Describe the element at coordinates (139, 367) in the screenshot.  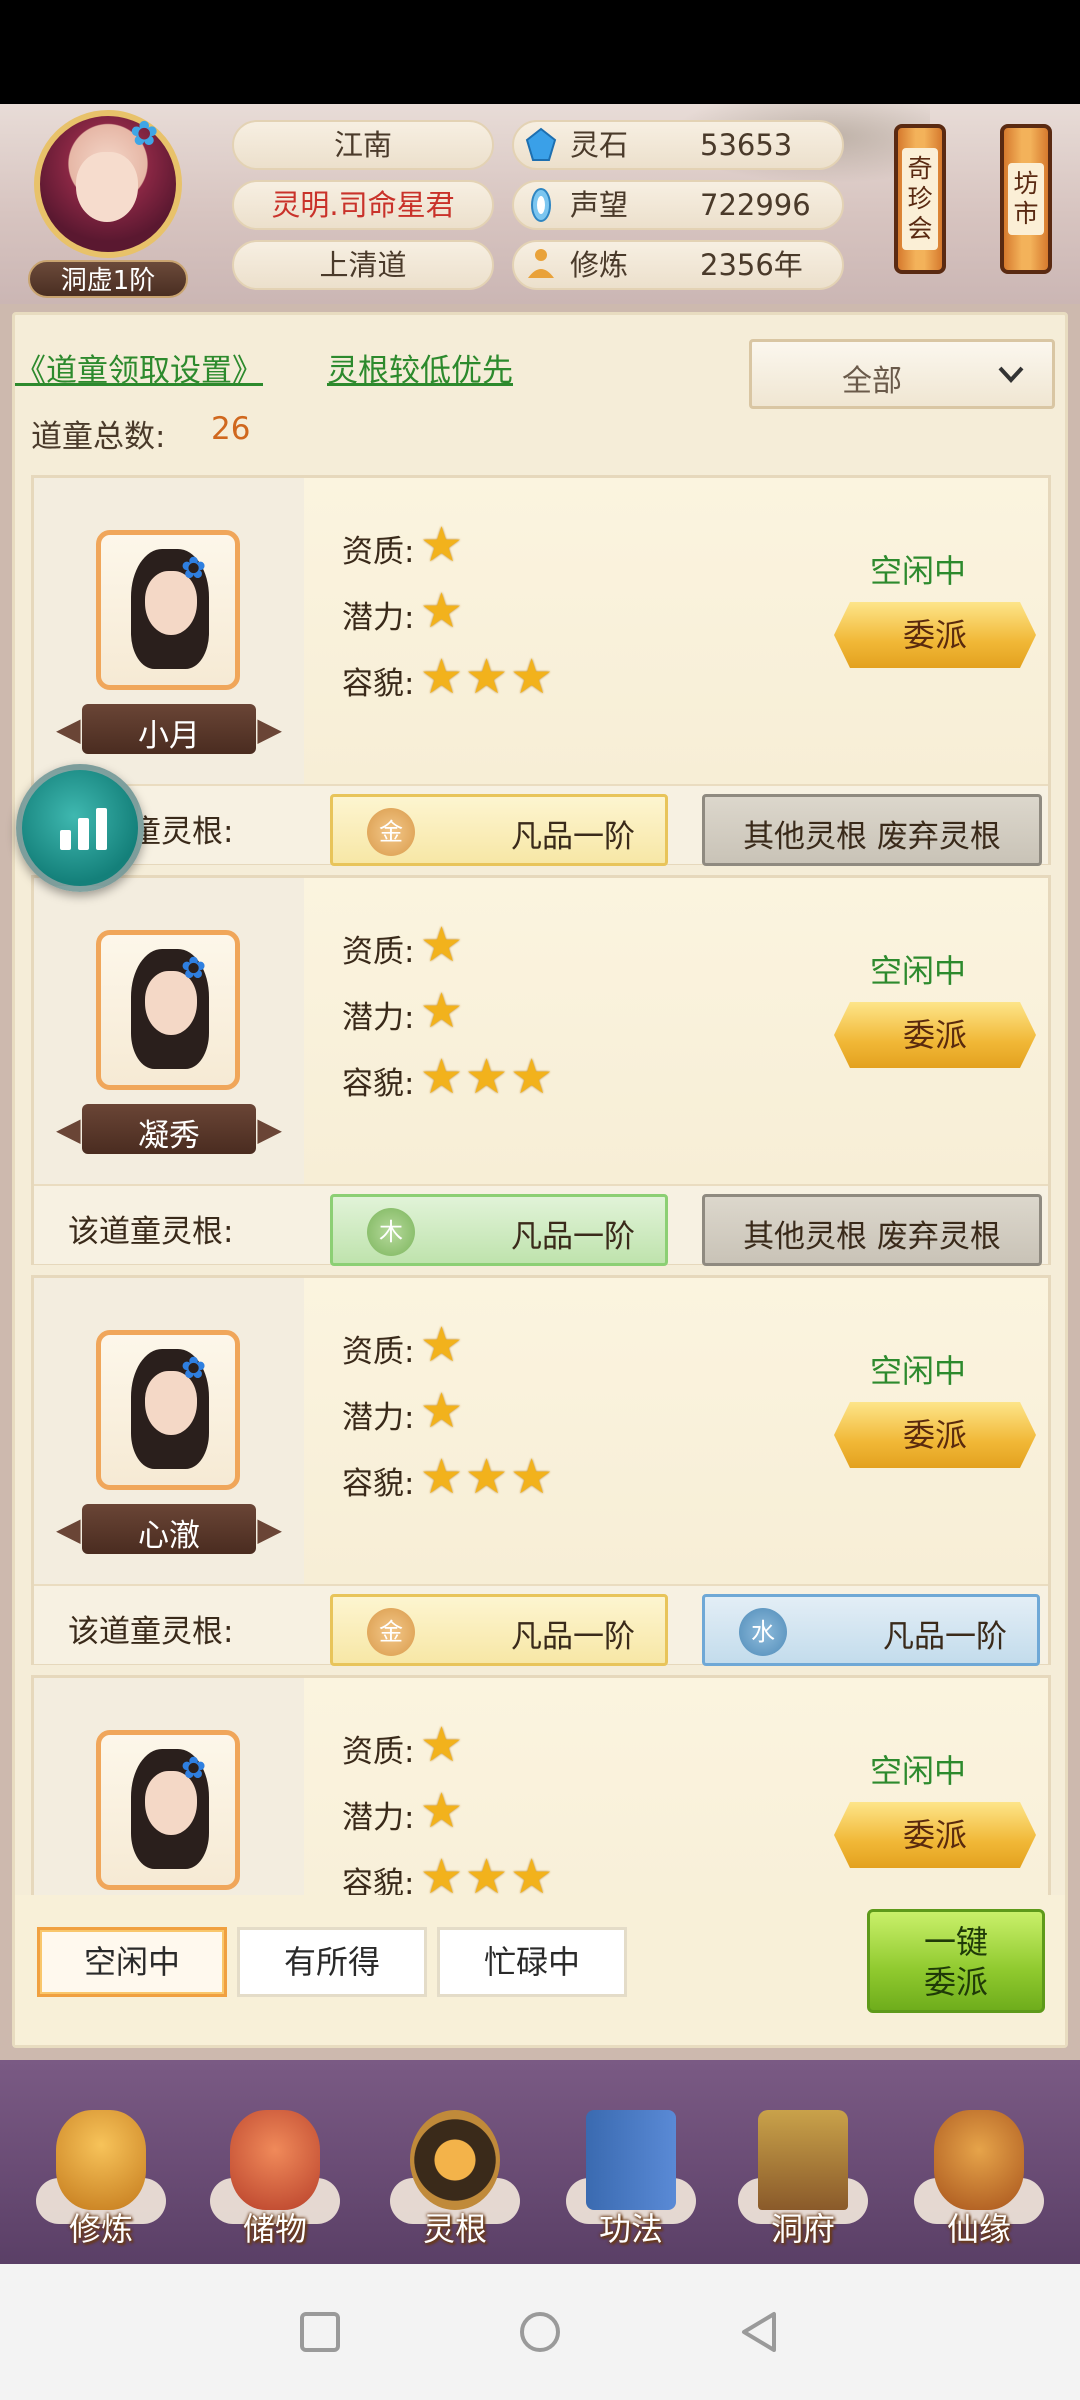
I see `settings-link: 《道童领取设置》` at that location.